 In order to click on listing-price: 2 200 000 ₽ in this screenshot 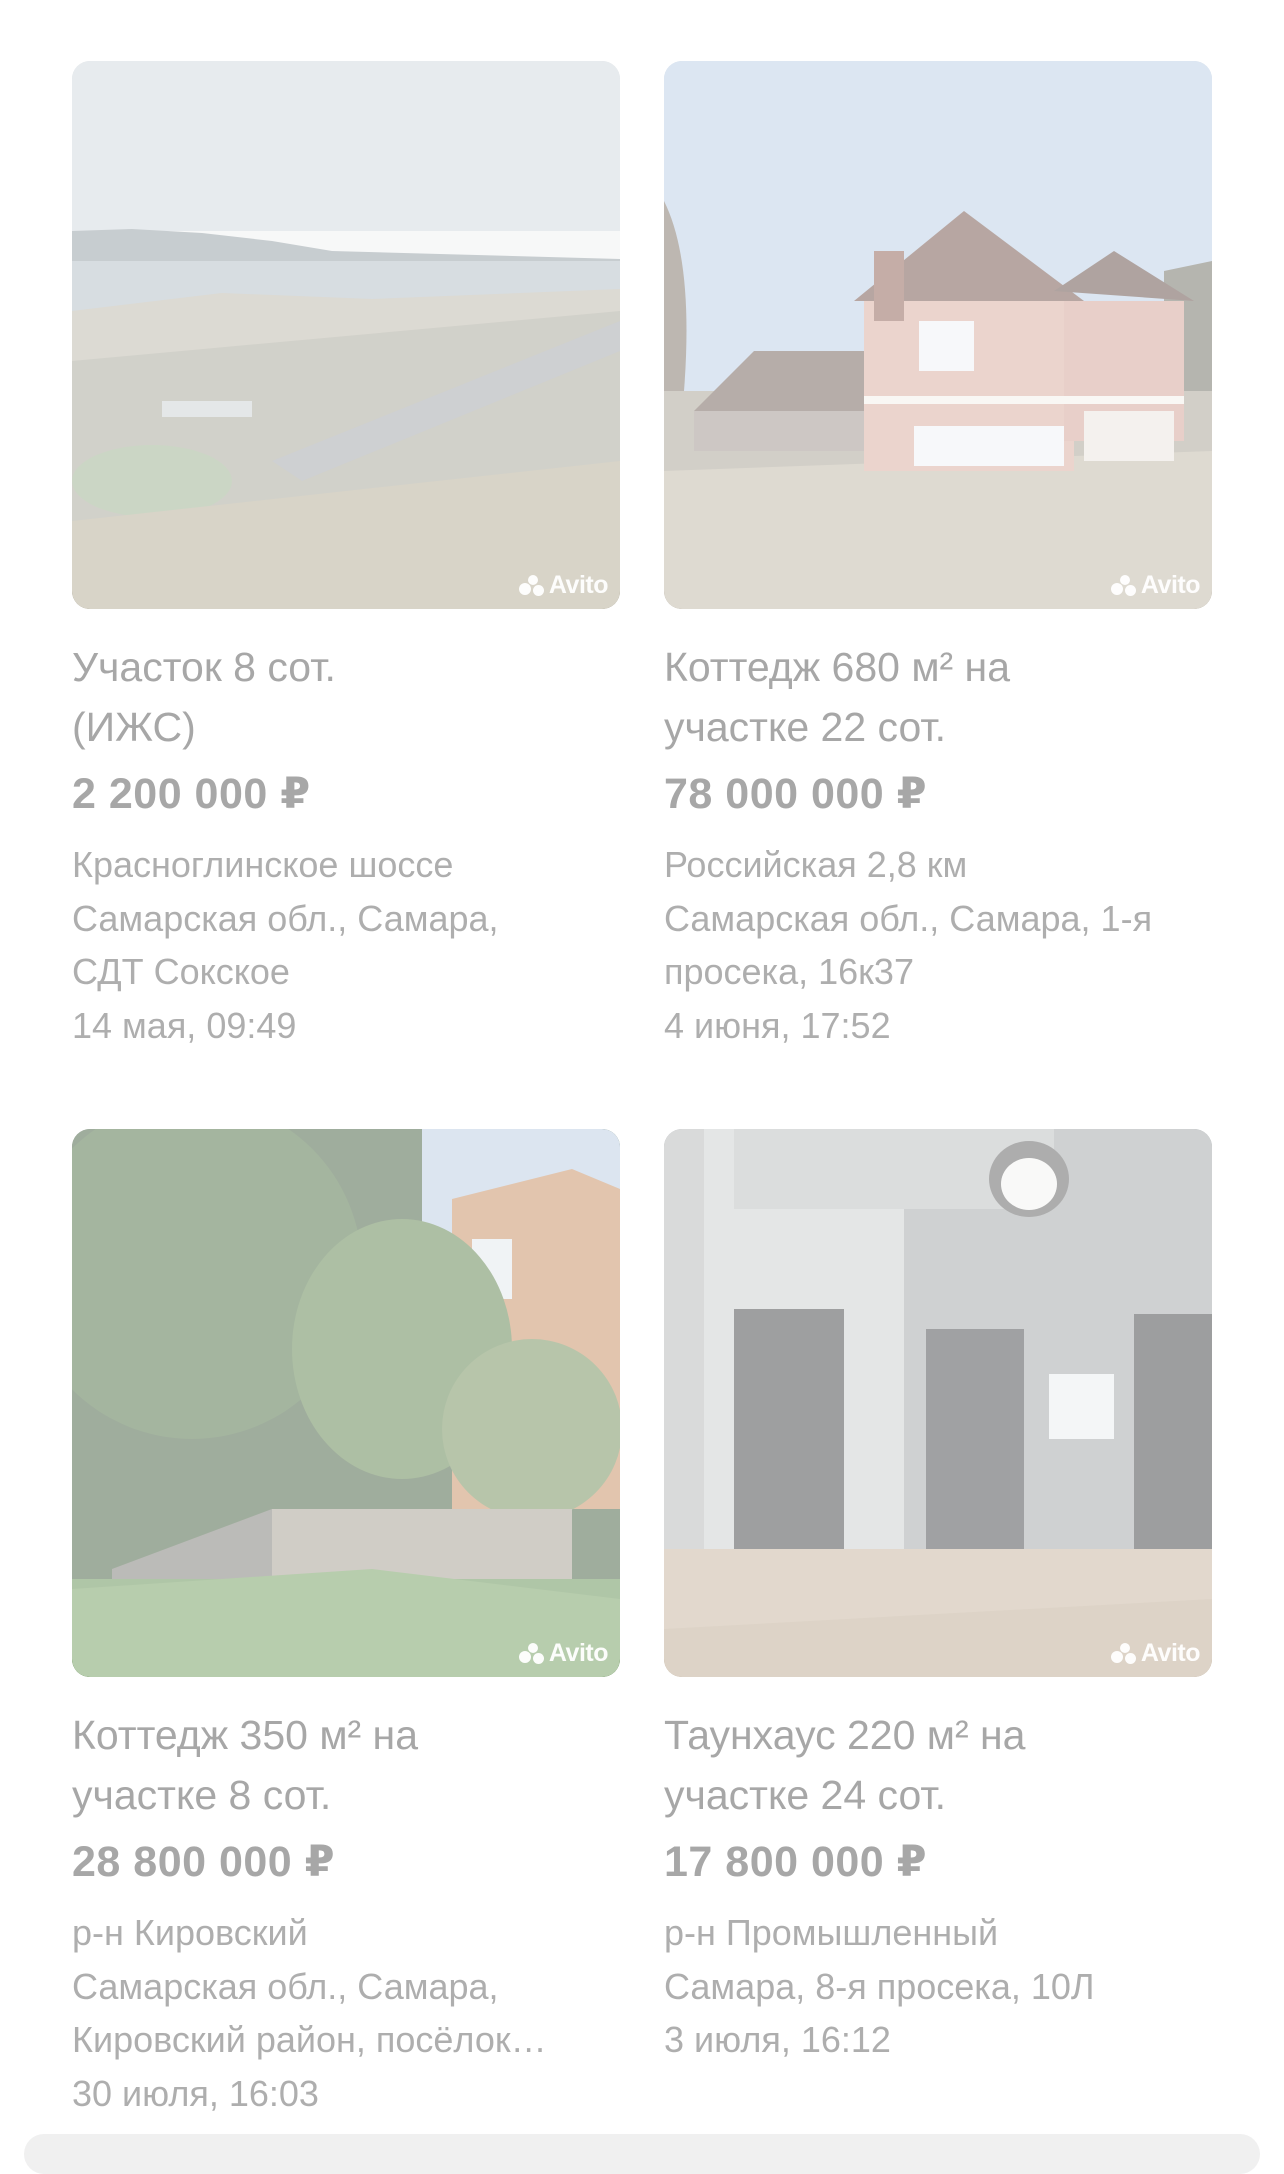, I will do `click(191, 794)`.